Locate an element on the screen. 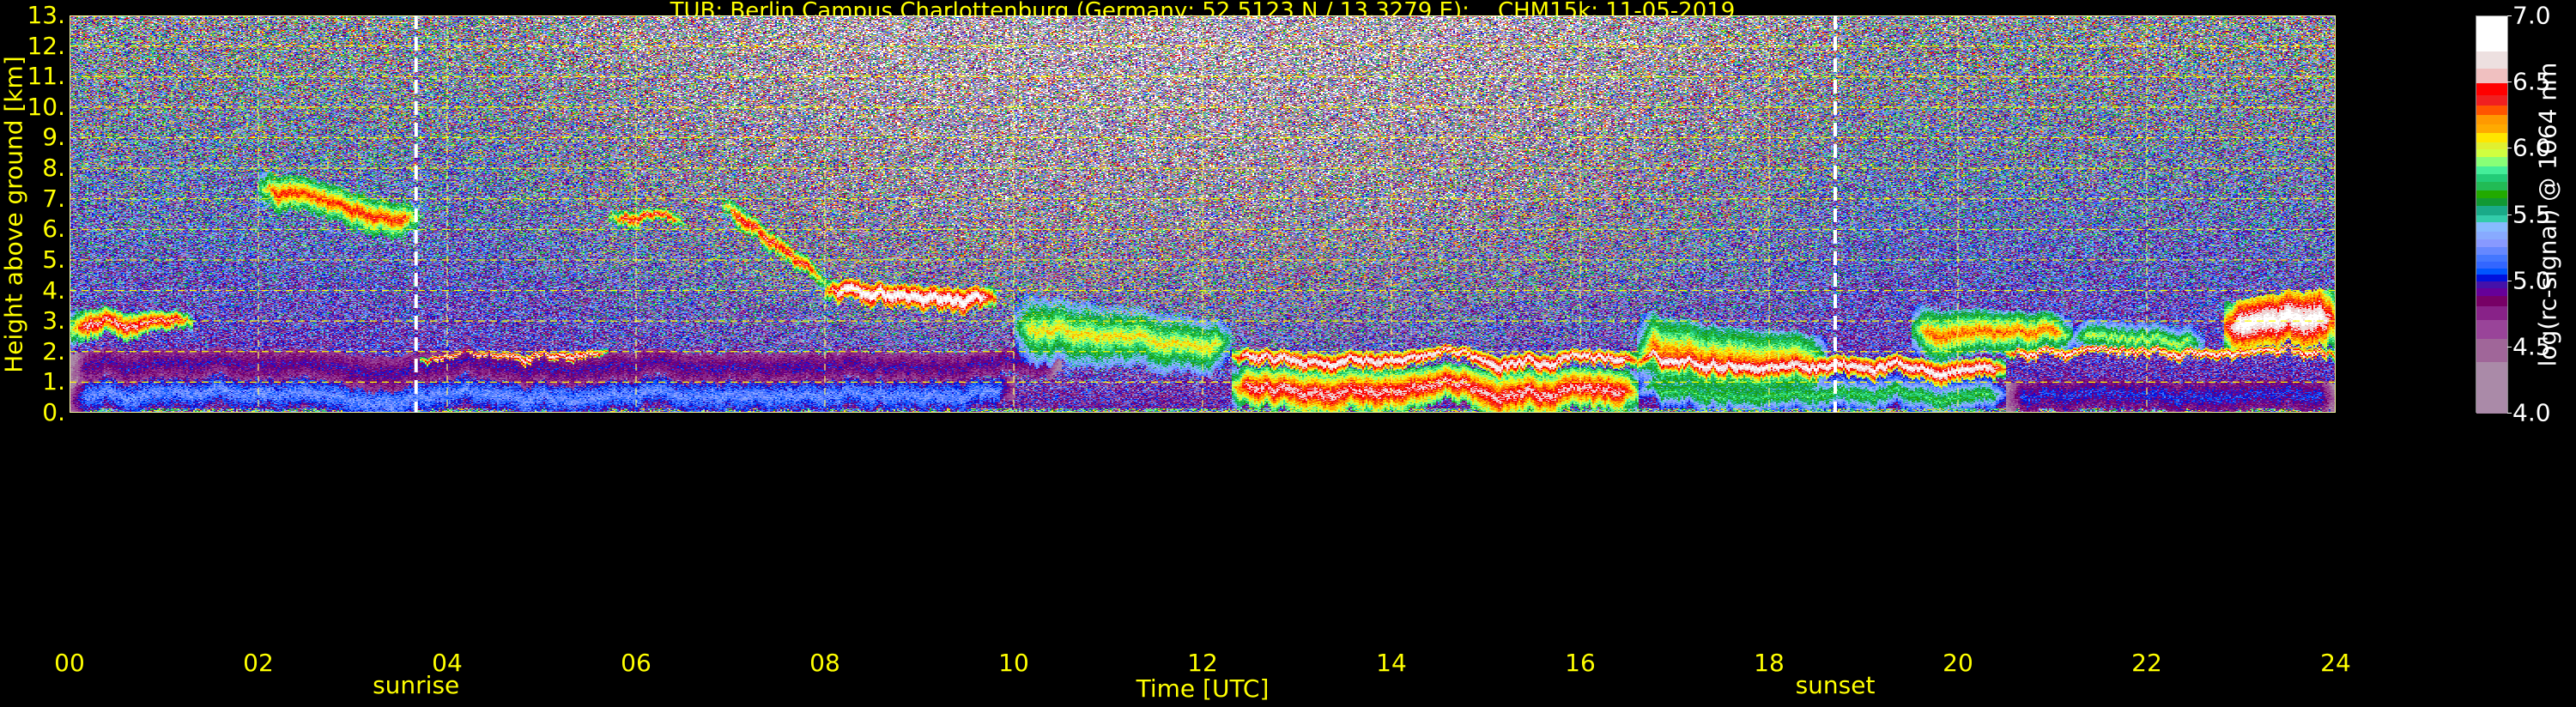 Image resolution: width=2576 pixels, height=707 pixels. colorbar-label: log(rc-signal) @ 1064 nm is located at coordinates (2547, 214).